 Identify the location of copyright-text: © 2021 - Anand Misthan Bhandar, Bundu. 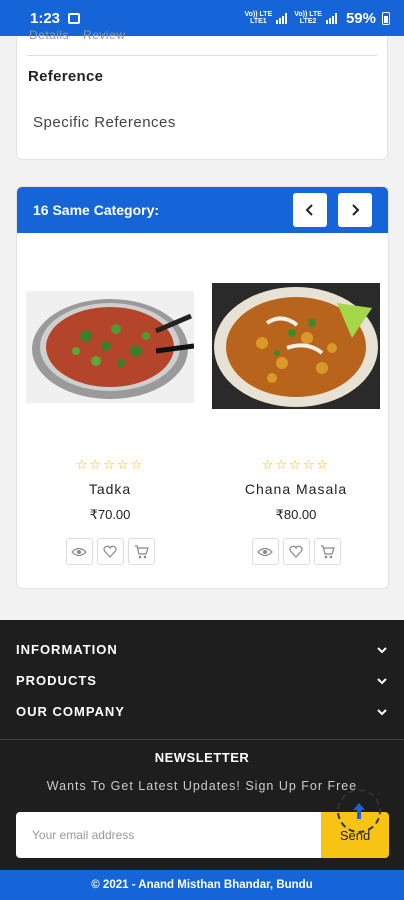
(202, 885).